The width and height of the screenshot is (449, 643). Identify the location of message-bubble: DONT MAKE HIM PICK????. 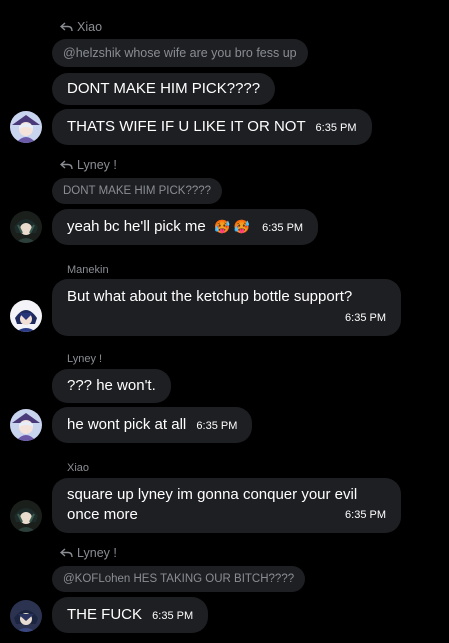
(164, 89).